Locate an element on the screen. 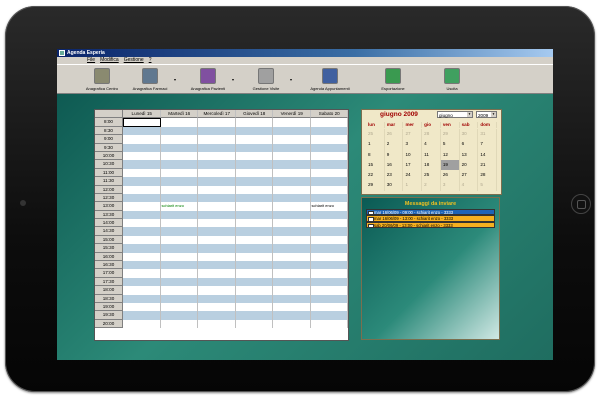  menu-file: File is located at coordinates (91, 60).